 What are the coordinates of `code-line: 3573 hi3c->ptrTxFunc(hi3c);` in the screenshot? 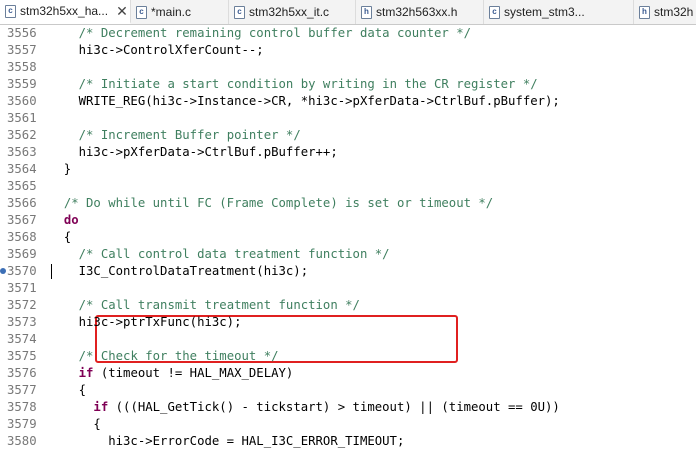 It's located at (348, 322).